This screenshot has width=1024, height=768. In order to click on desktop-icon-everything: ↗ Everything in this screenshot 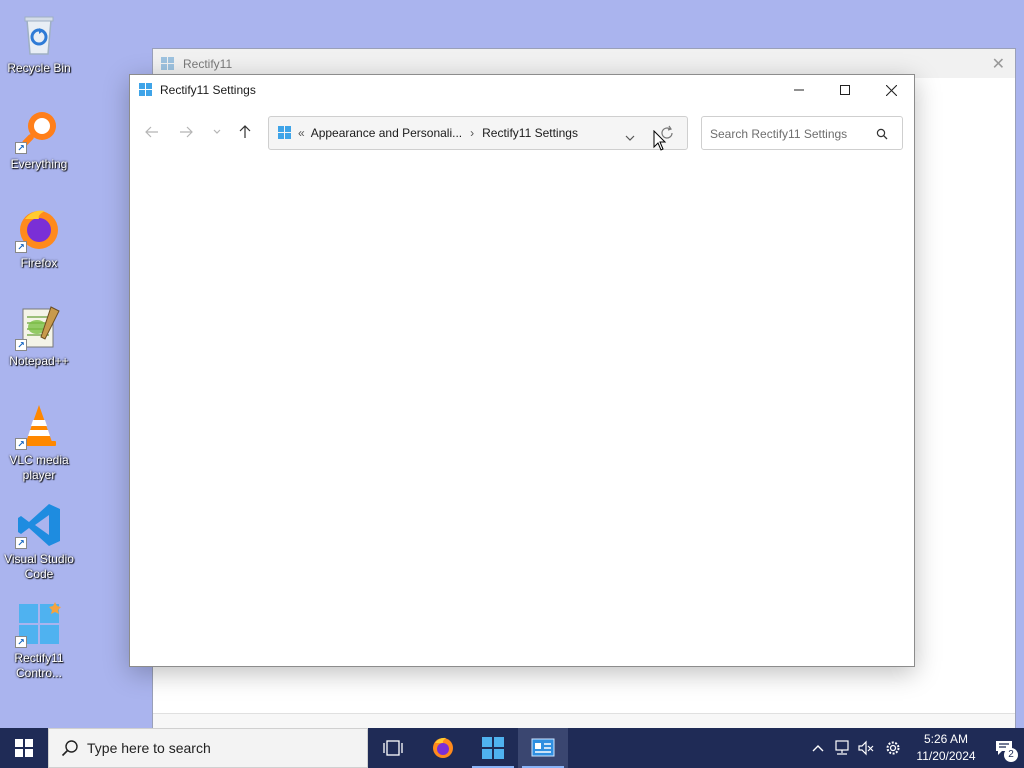, I will do `click(39, 139)`.